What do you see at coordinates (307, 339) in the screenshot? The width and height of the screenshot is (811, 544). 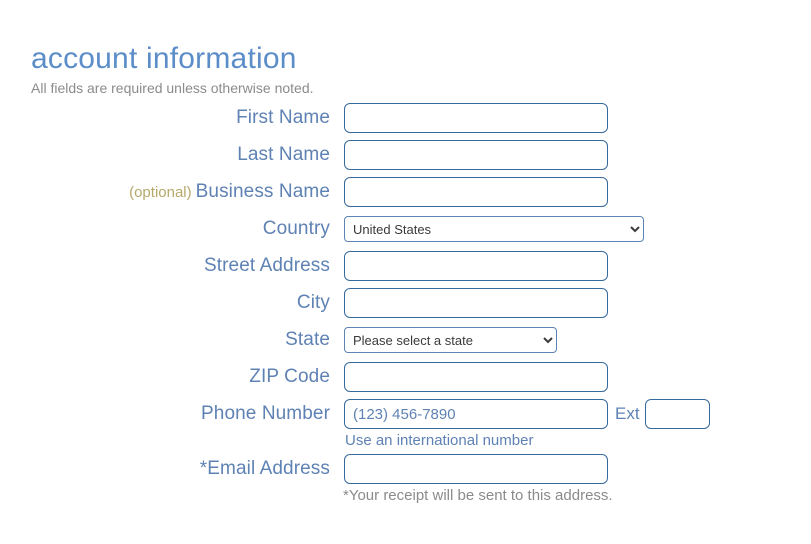 I see `label-state: State` at bounding box center [307, 339].